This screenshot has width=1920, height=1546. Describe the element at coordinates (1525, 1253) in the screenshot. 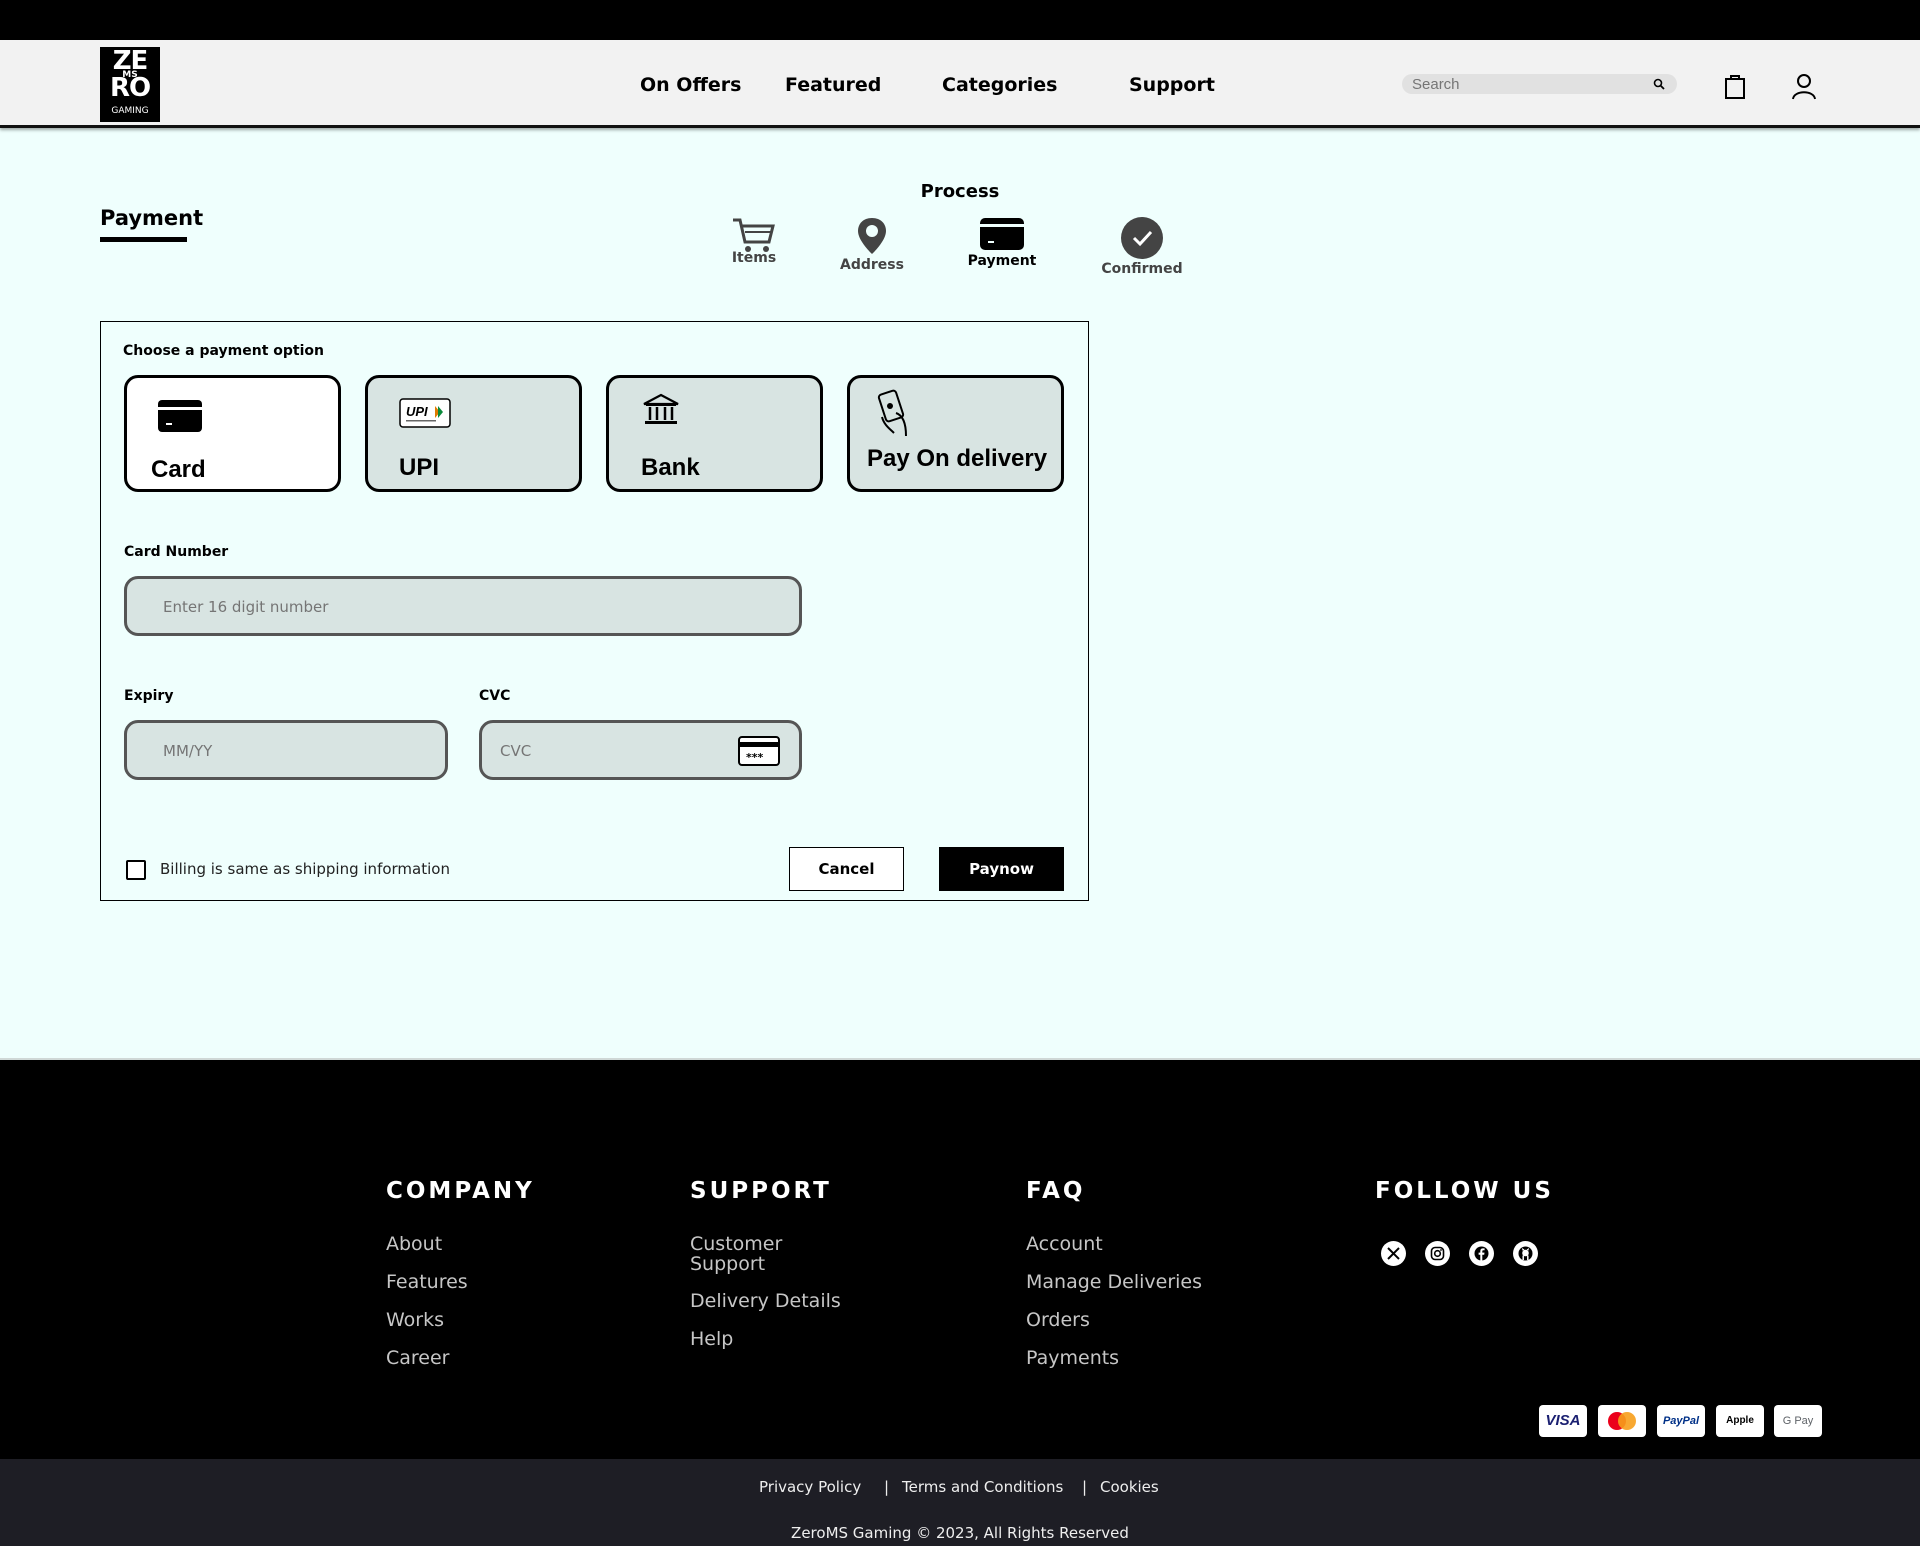

I see `github-icon` at that location.